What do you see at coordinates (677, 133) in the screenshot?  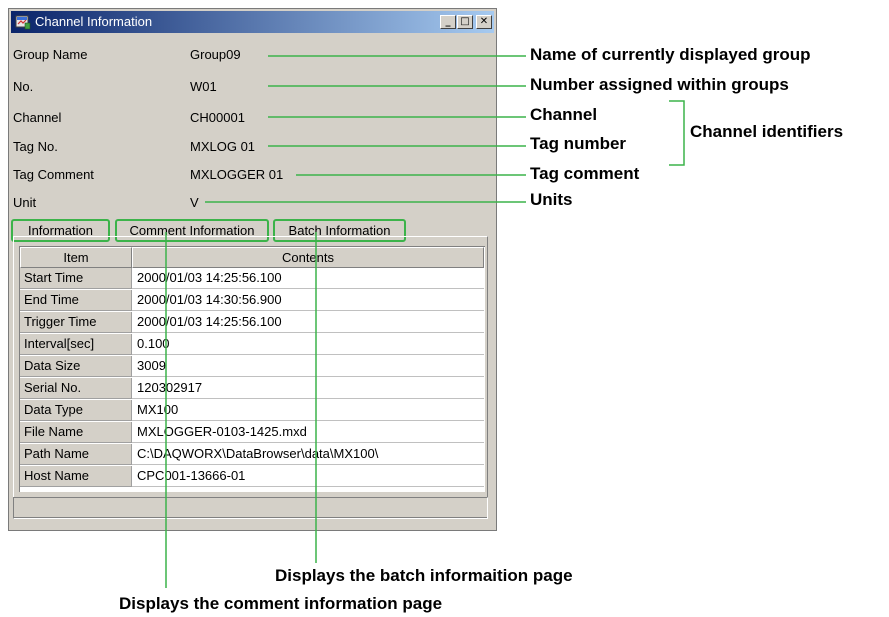 I see `channel-identifiers-bracket` at bounding box center [677, 133].